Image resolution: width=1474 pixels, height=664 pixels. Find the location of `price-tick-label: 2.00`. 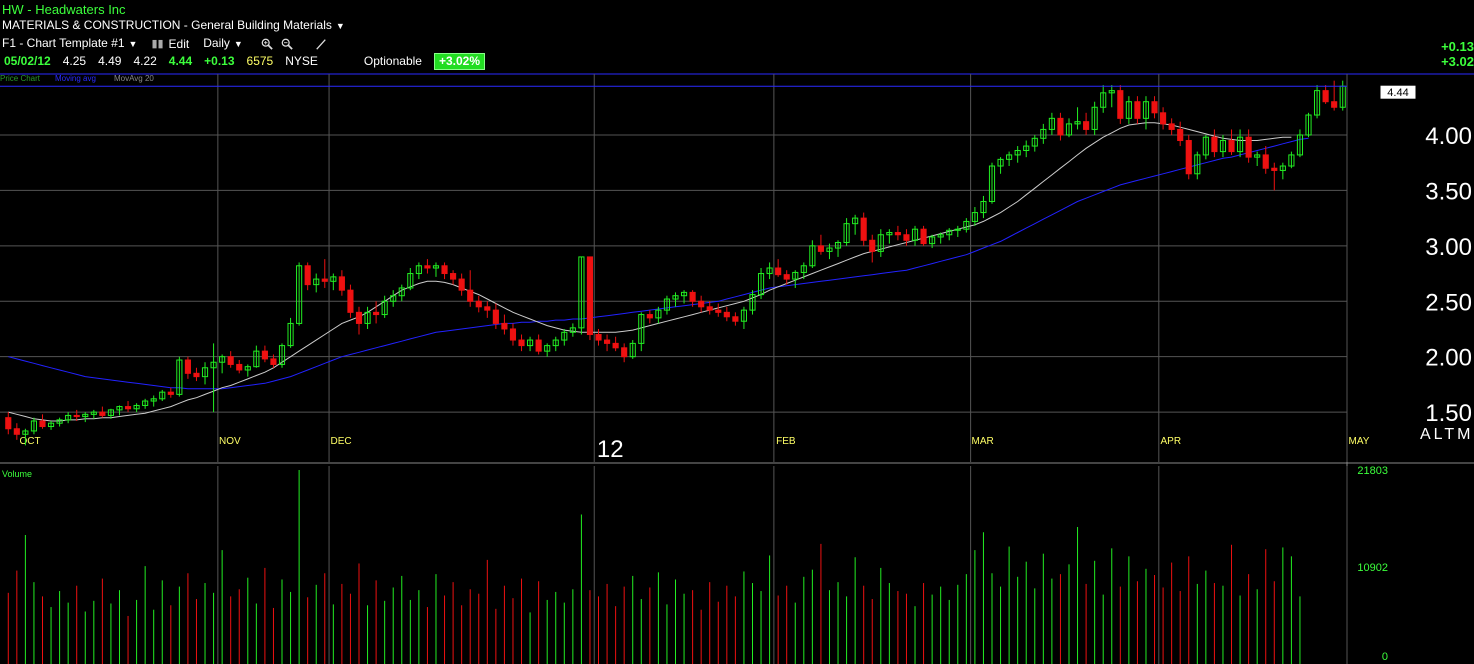

price-tick-label: 2.00 is located at coordinates (1448, 358).